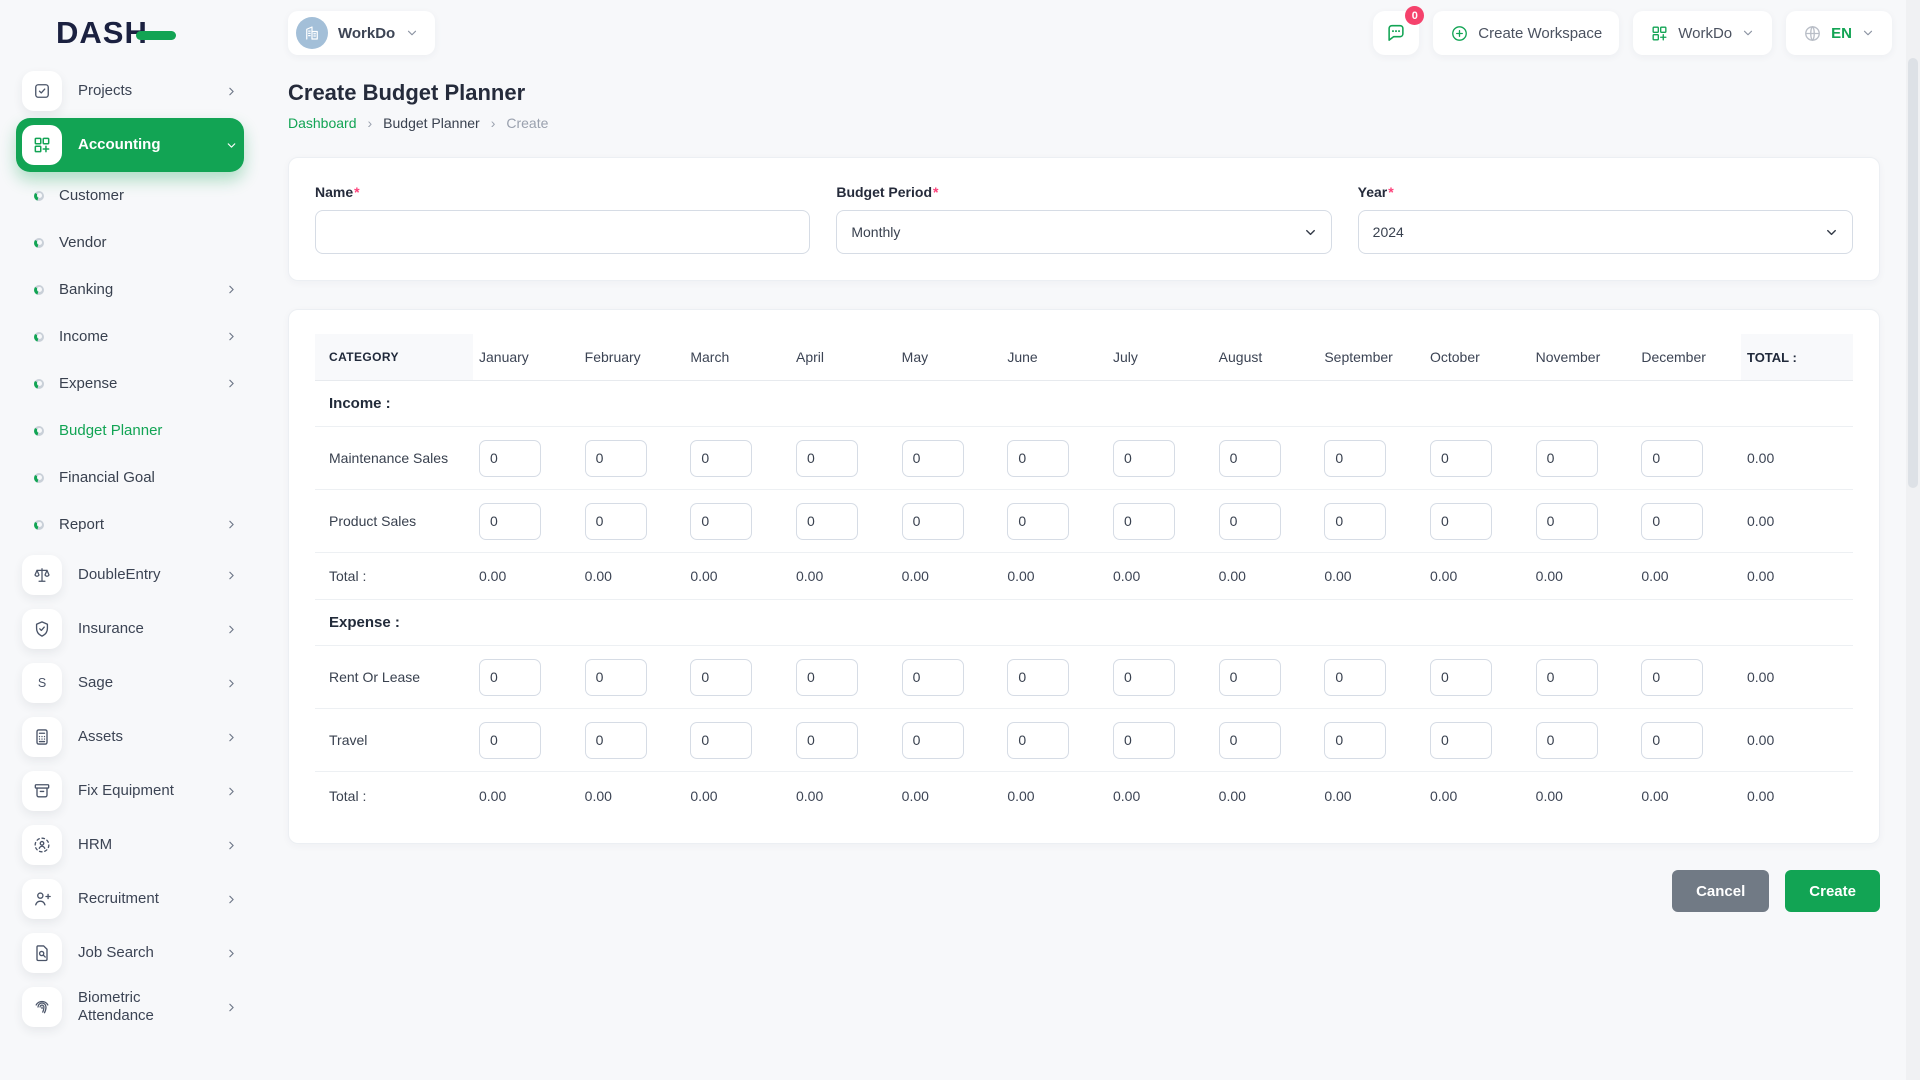  I want to click on sidebar-item-budget-planner: Budget Planner, so click(130, 430).